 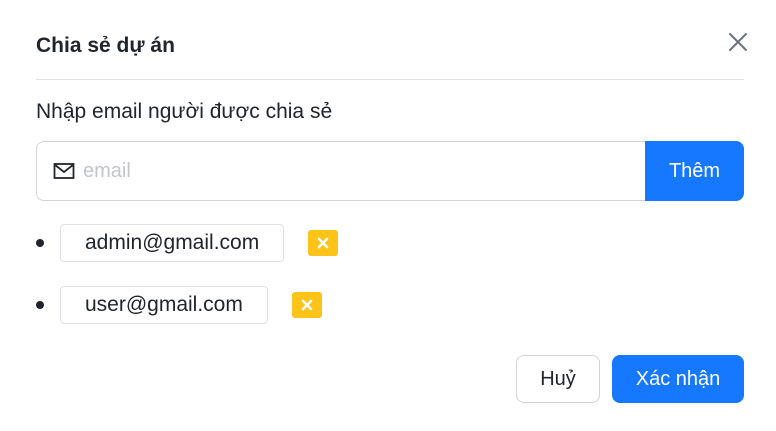 I want to click on list-item: user@gmail.com, so click(x=179, y=305).